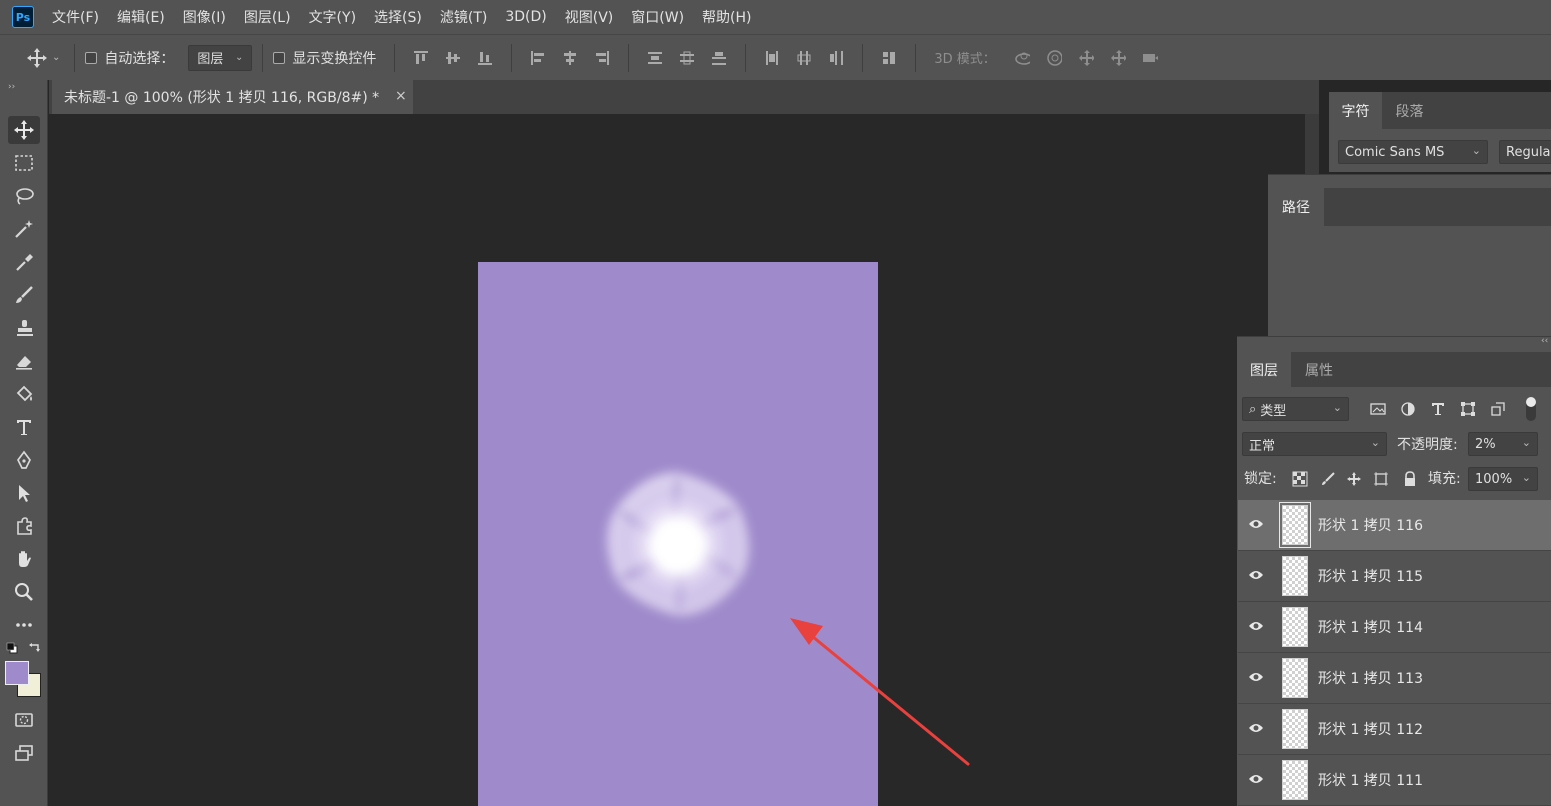 This screenshot has width=1551, height=806. What do you see at coordinates (1394, 678) in the screenshot?
I see `layer-row: 形状 1 拷贝 113` at bounding box center [1394, 678].